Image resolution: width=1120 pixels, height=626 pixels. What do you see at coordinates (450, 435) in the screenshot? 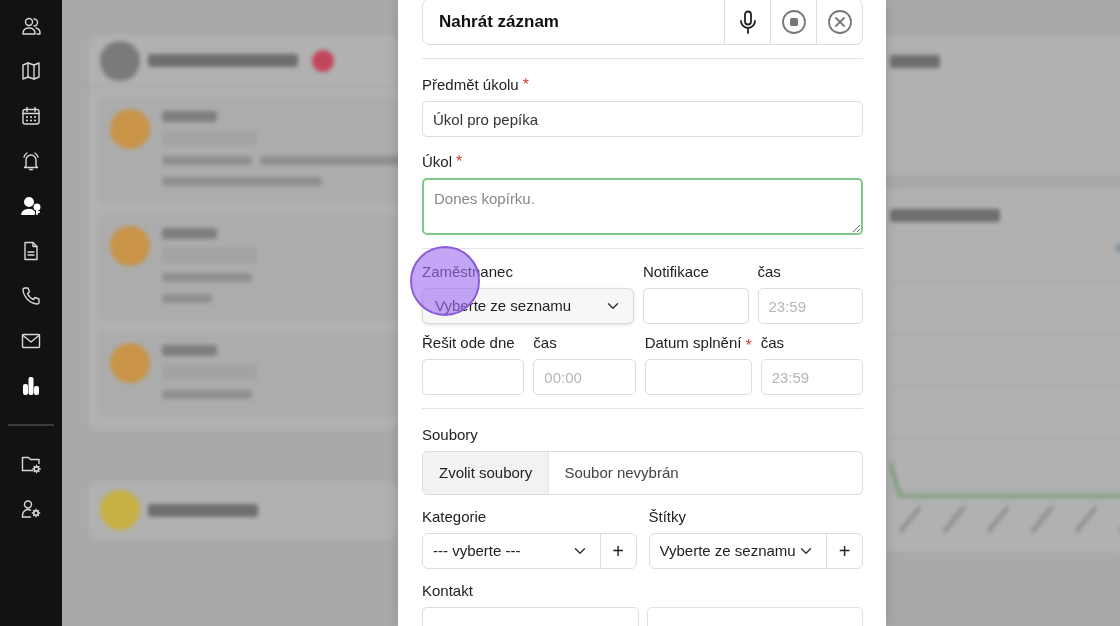
I see `field-label: Soubory` at bounding box center [450, 435].